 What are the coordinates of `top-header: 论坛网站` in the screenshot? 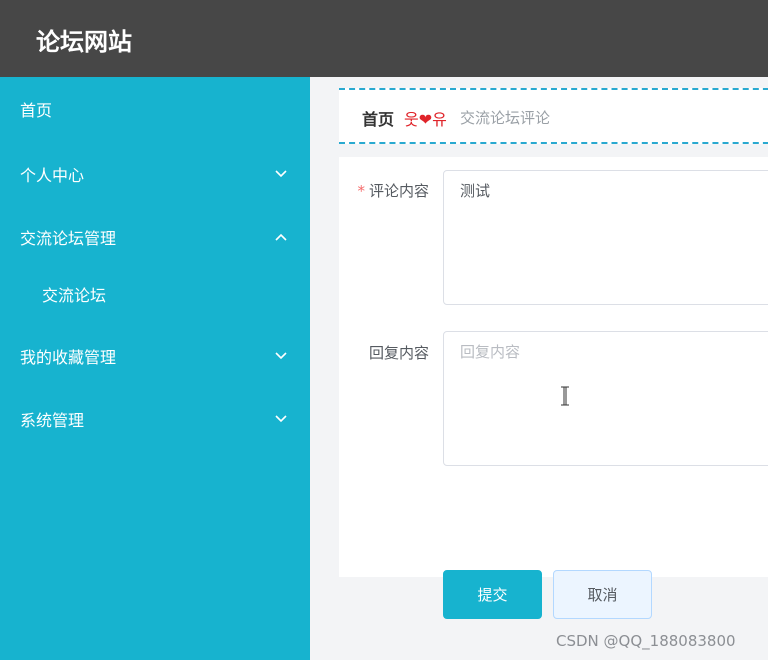 It's located at (384, 38).